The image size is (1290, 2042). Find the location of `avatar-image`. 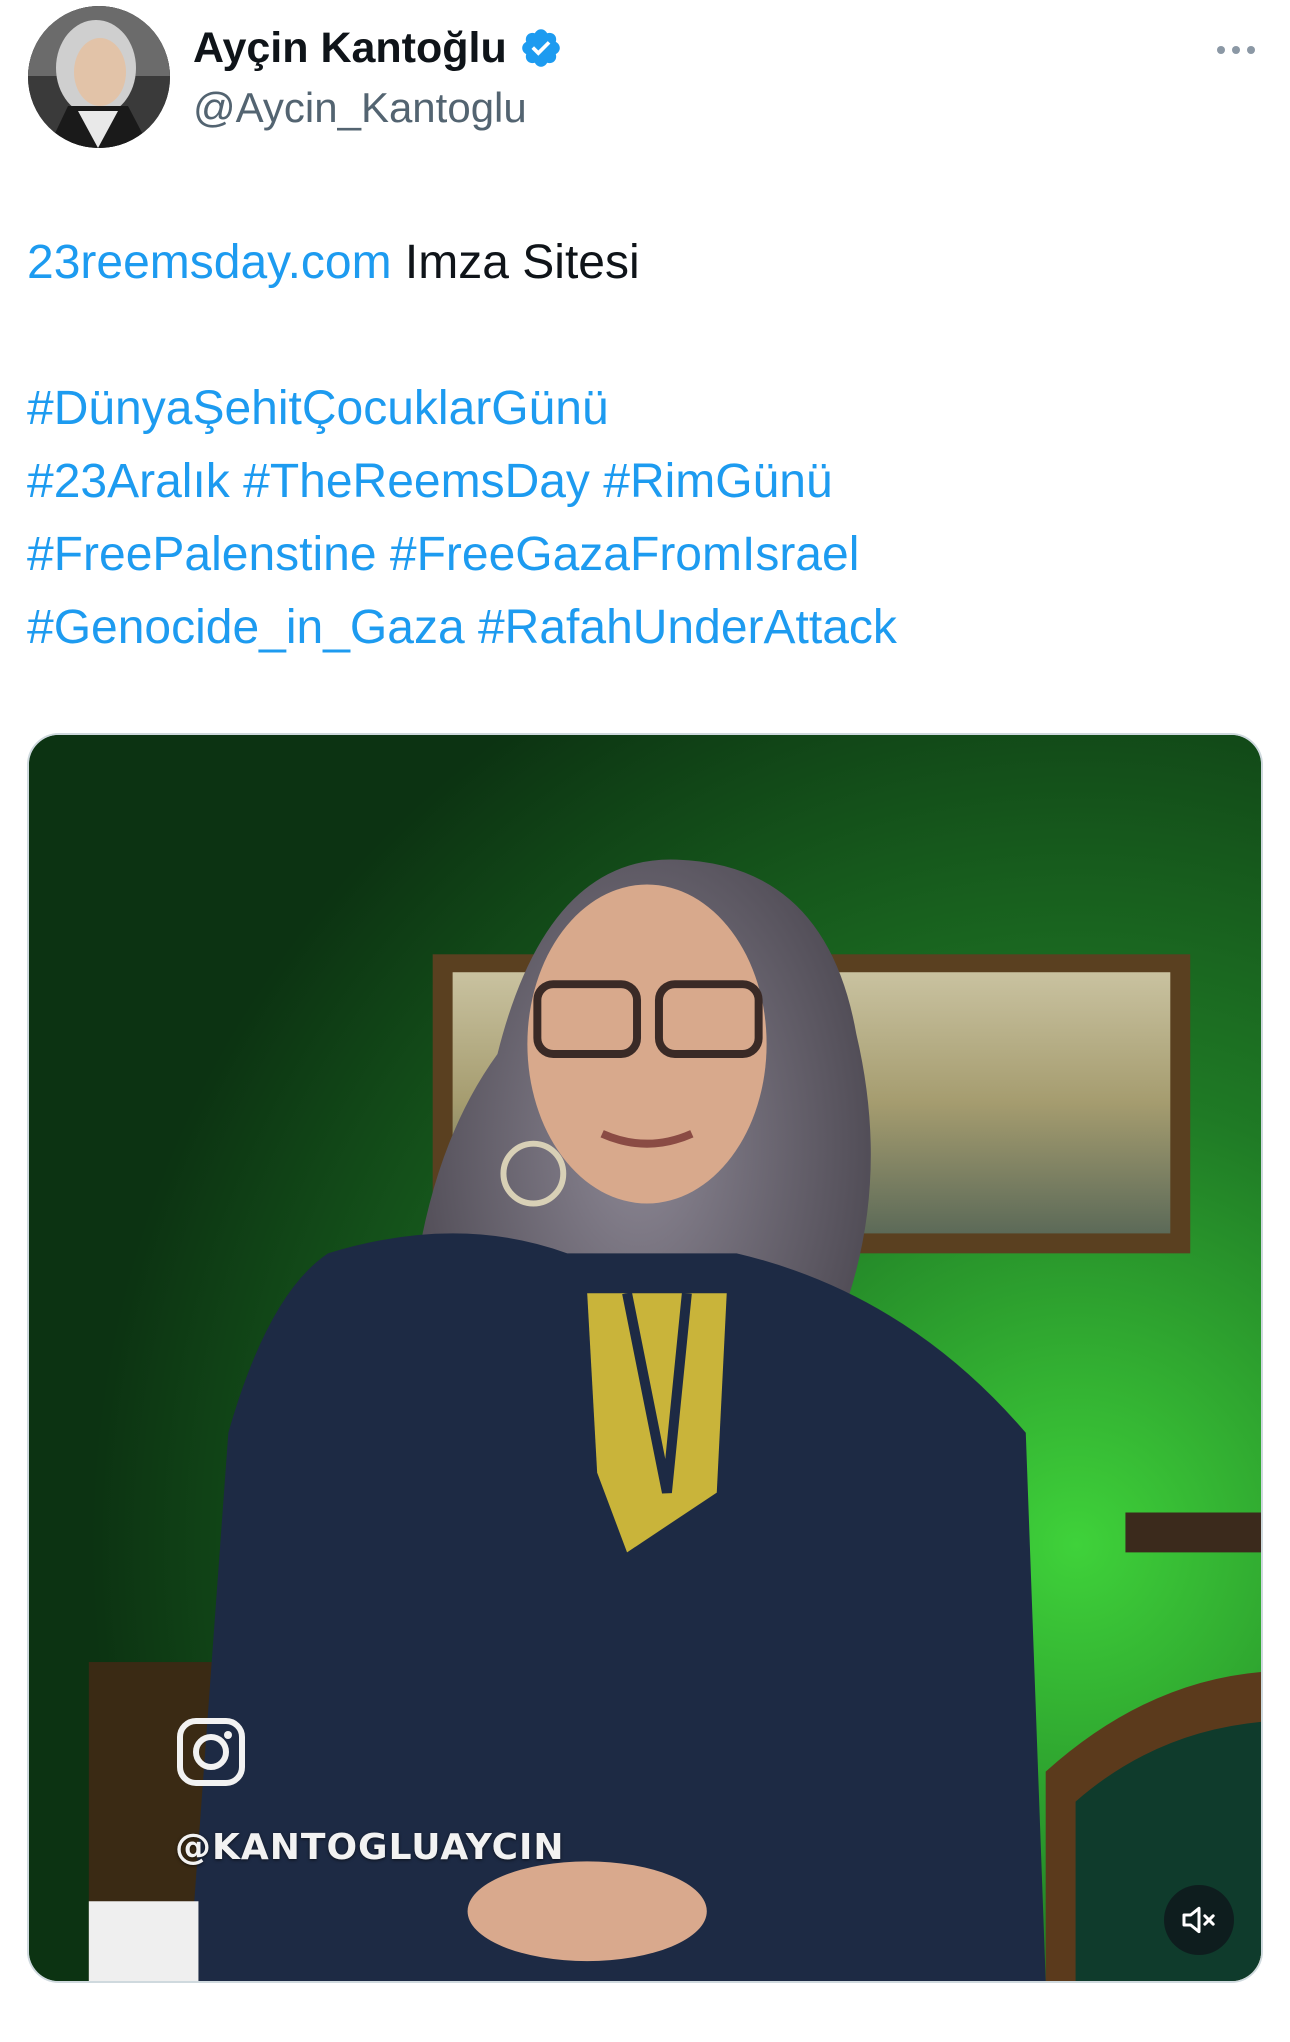

avatar-image is located at coordinates (99, 77).